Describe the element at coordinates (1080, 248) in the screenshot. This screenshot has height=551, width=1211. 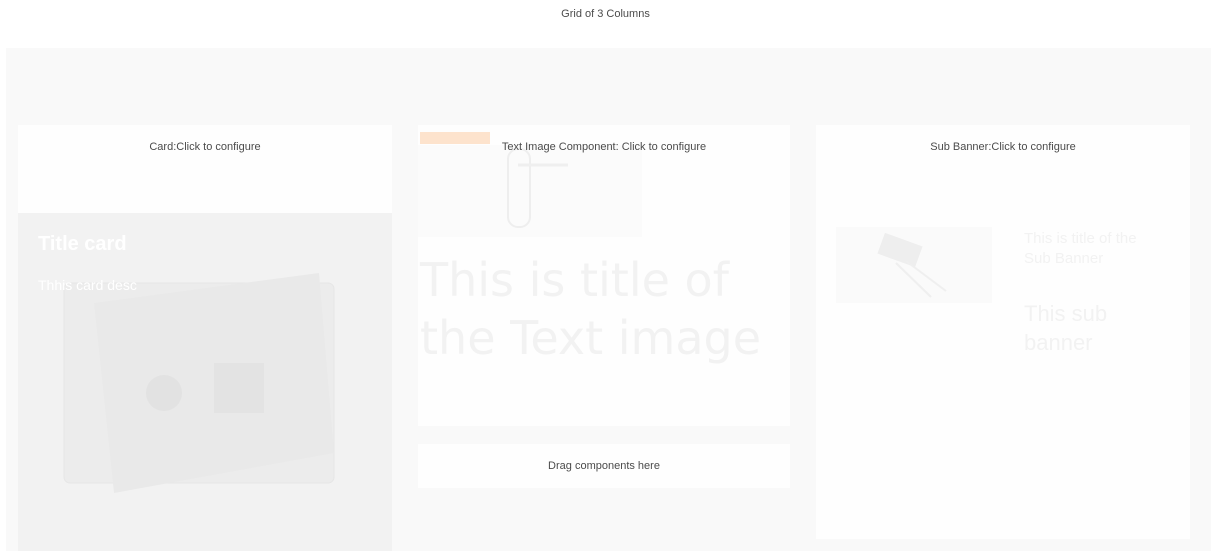
I see `sub-banner-title: This is title of the Sub Banner` at that location.